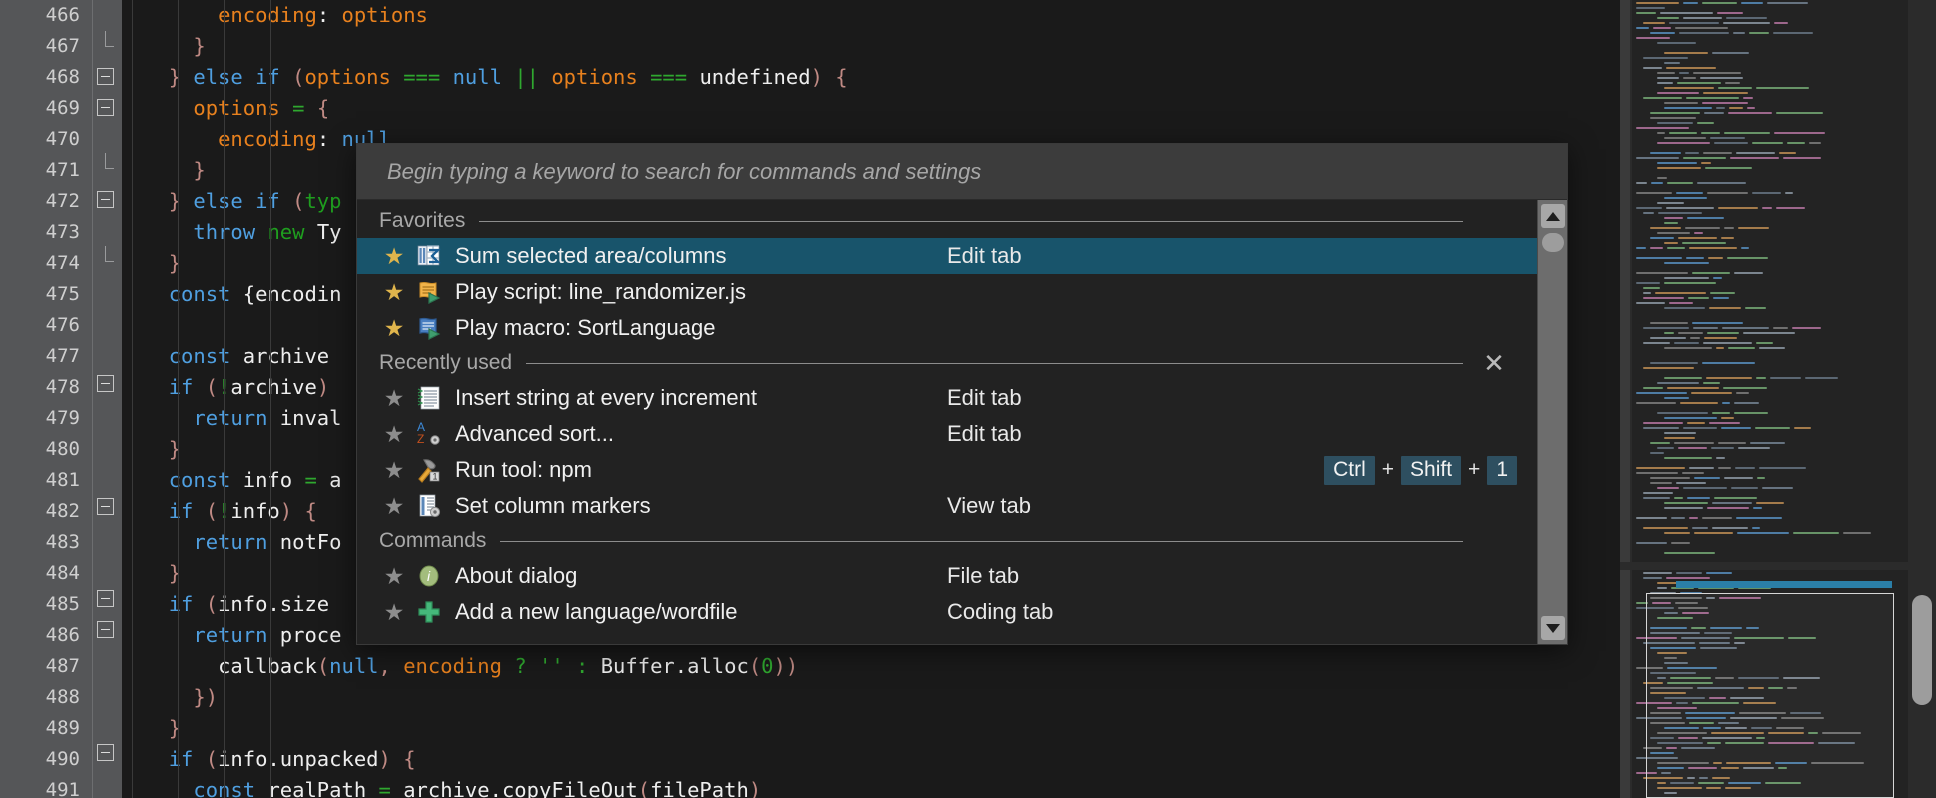  Describe the element at coordinates (422, 220) in the screenshot. I see `command-section-label: Favorites` at that location.